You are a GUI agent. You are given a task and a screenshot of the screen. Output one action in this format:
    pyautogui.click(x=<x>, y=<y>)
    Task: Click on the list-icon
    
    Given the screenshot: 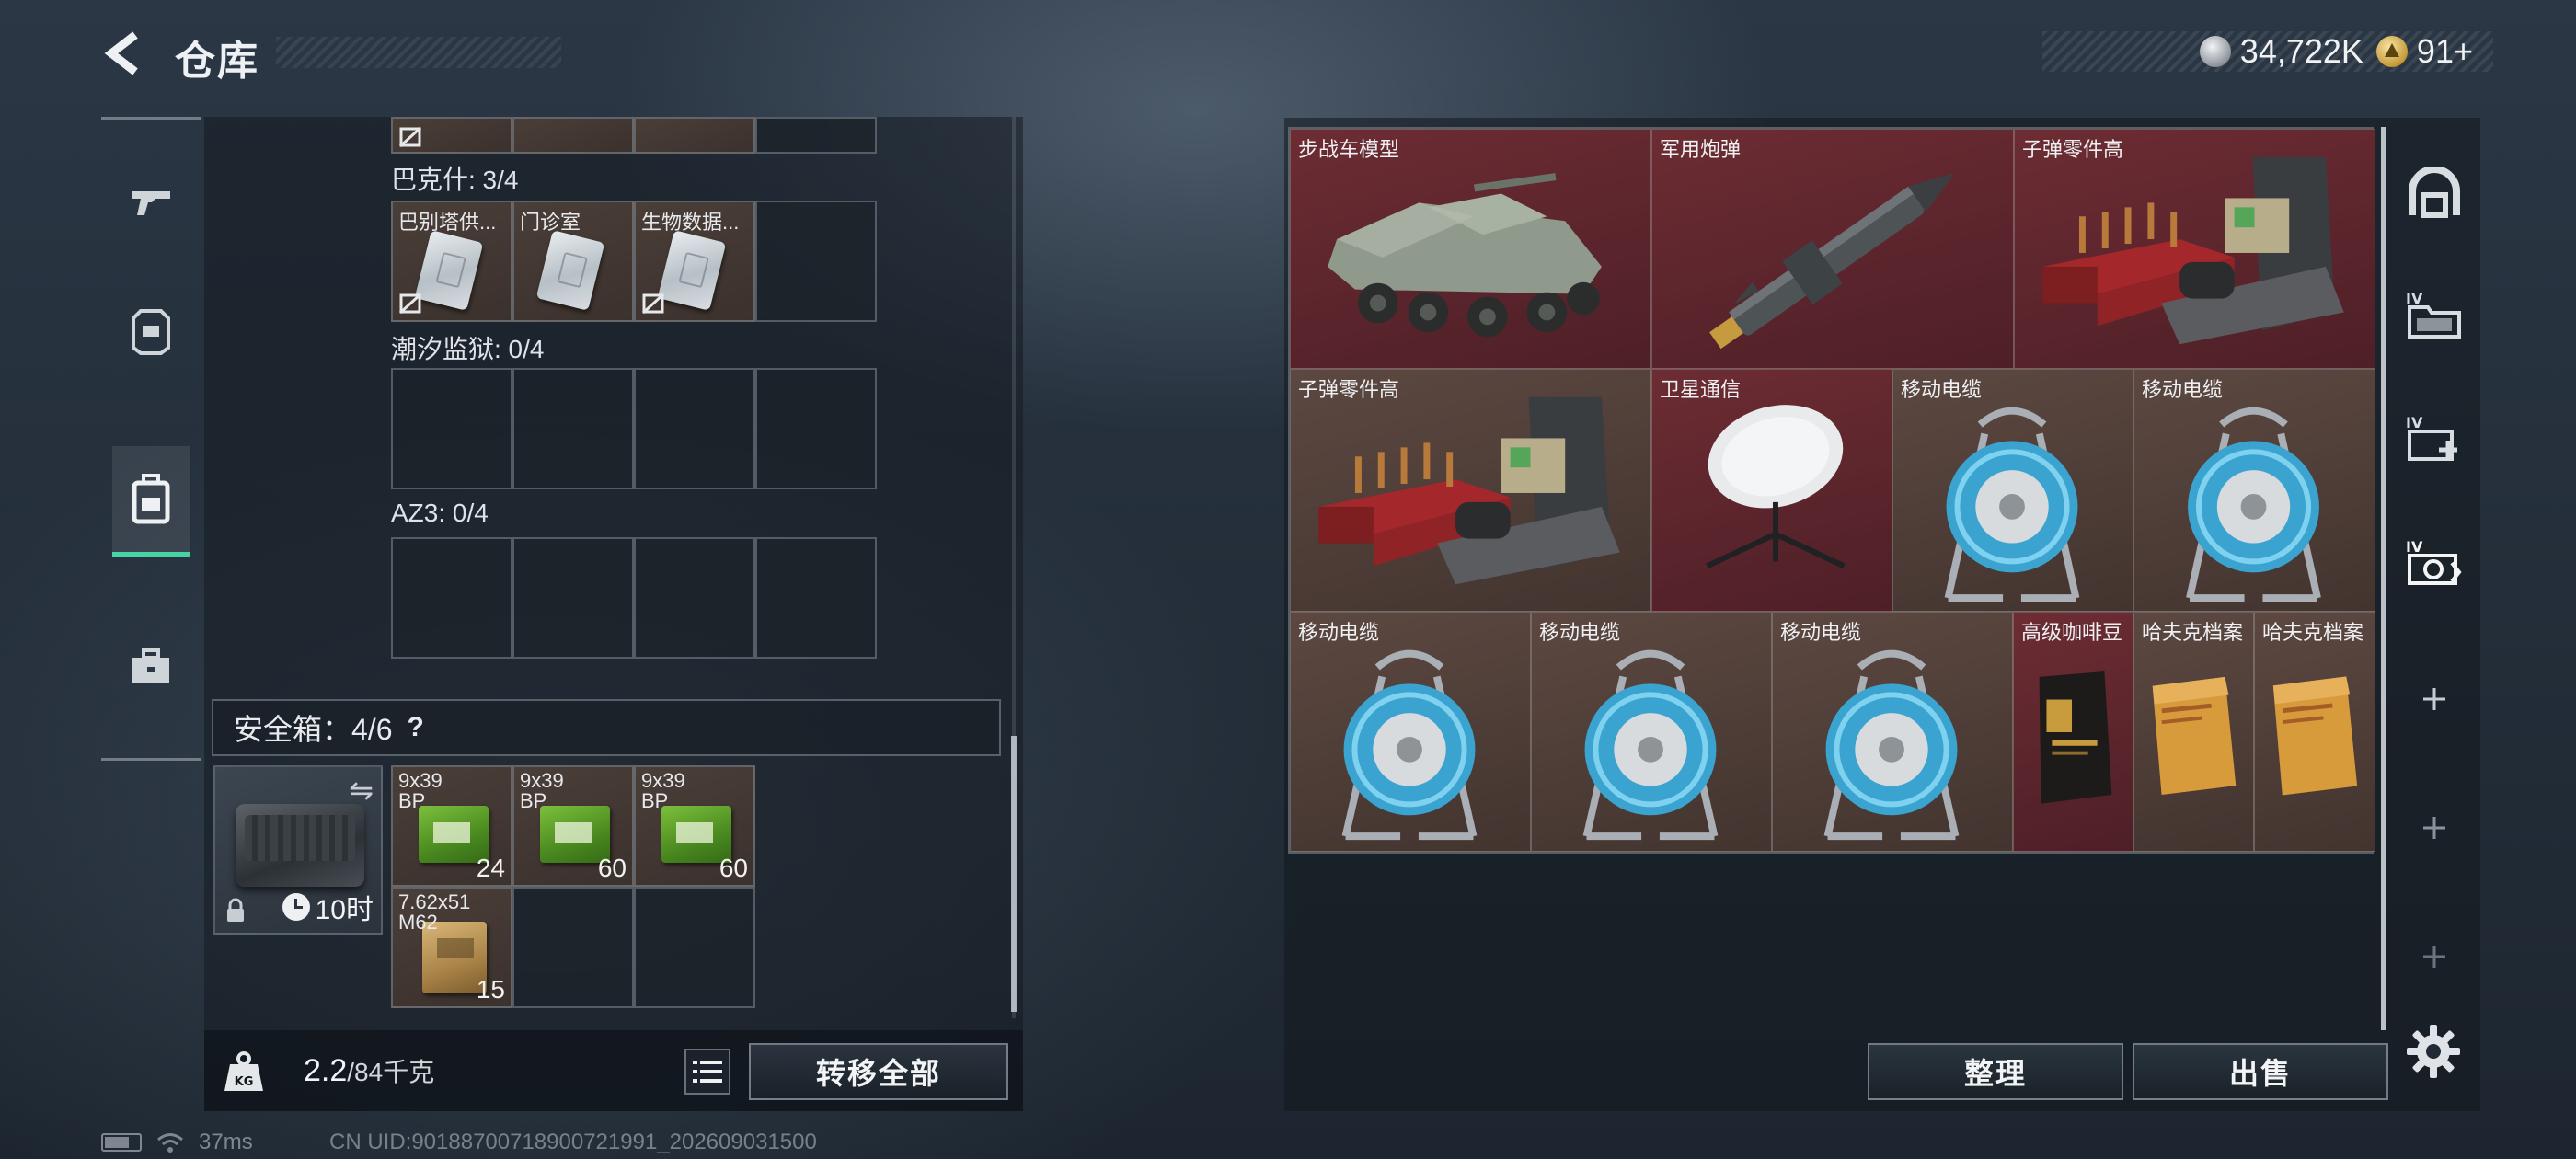 What is the action you would take?
    pyautogui.click(x=707, y=1072)
    